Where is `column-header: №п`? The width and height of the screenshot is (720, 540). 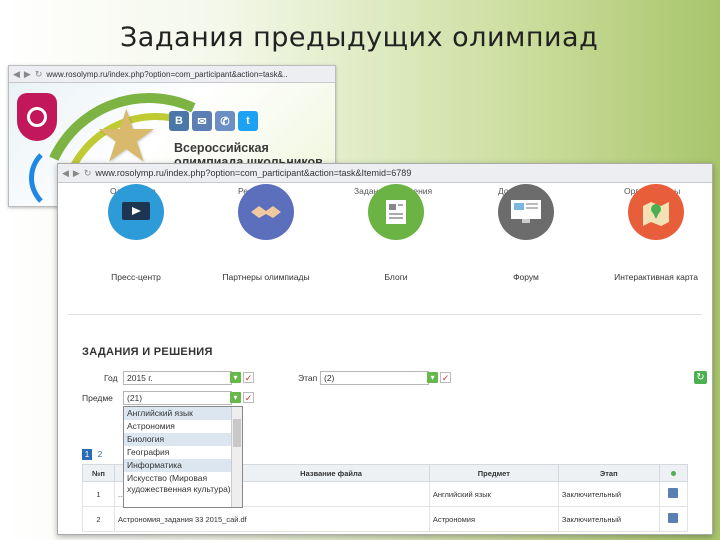
column-header: №п is located at coordinates (98, 473).